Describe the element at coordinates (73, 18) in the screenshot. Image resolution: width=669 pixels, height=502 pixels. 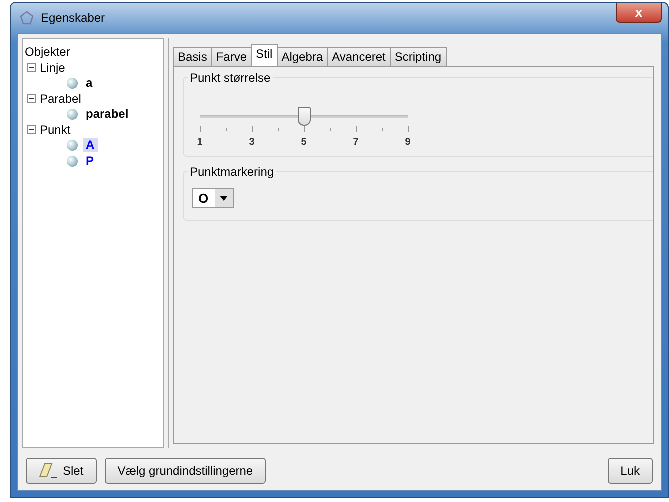
I see `window-title: Egenskaber` at that location.